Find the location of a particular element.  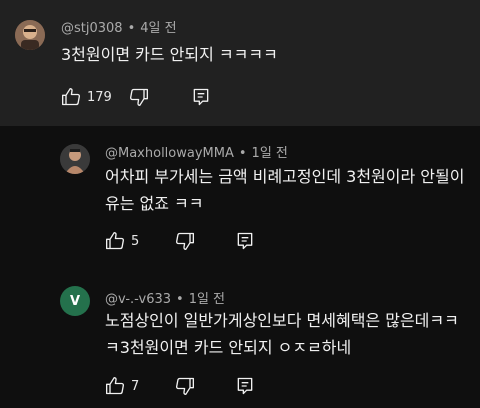

comment-line: 유는 없죠 ㅋㅋ is located at coordinates (154, 203).